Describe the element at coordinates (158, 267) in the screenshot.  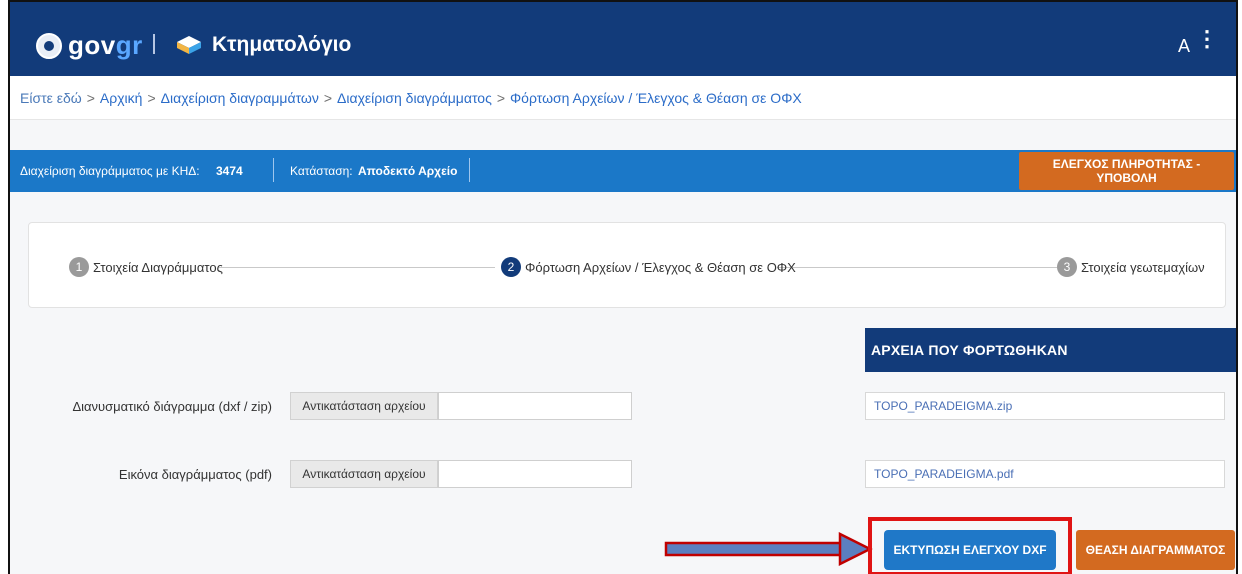
I see `step-label: Στοιχεία Διαγράμματος` at that location.